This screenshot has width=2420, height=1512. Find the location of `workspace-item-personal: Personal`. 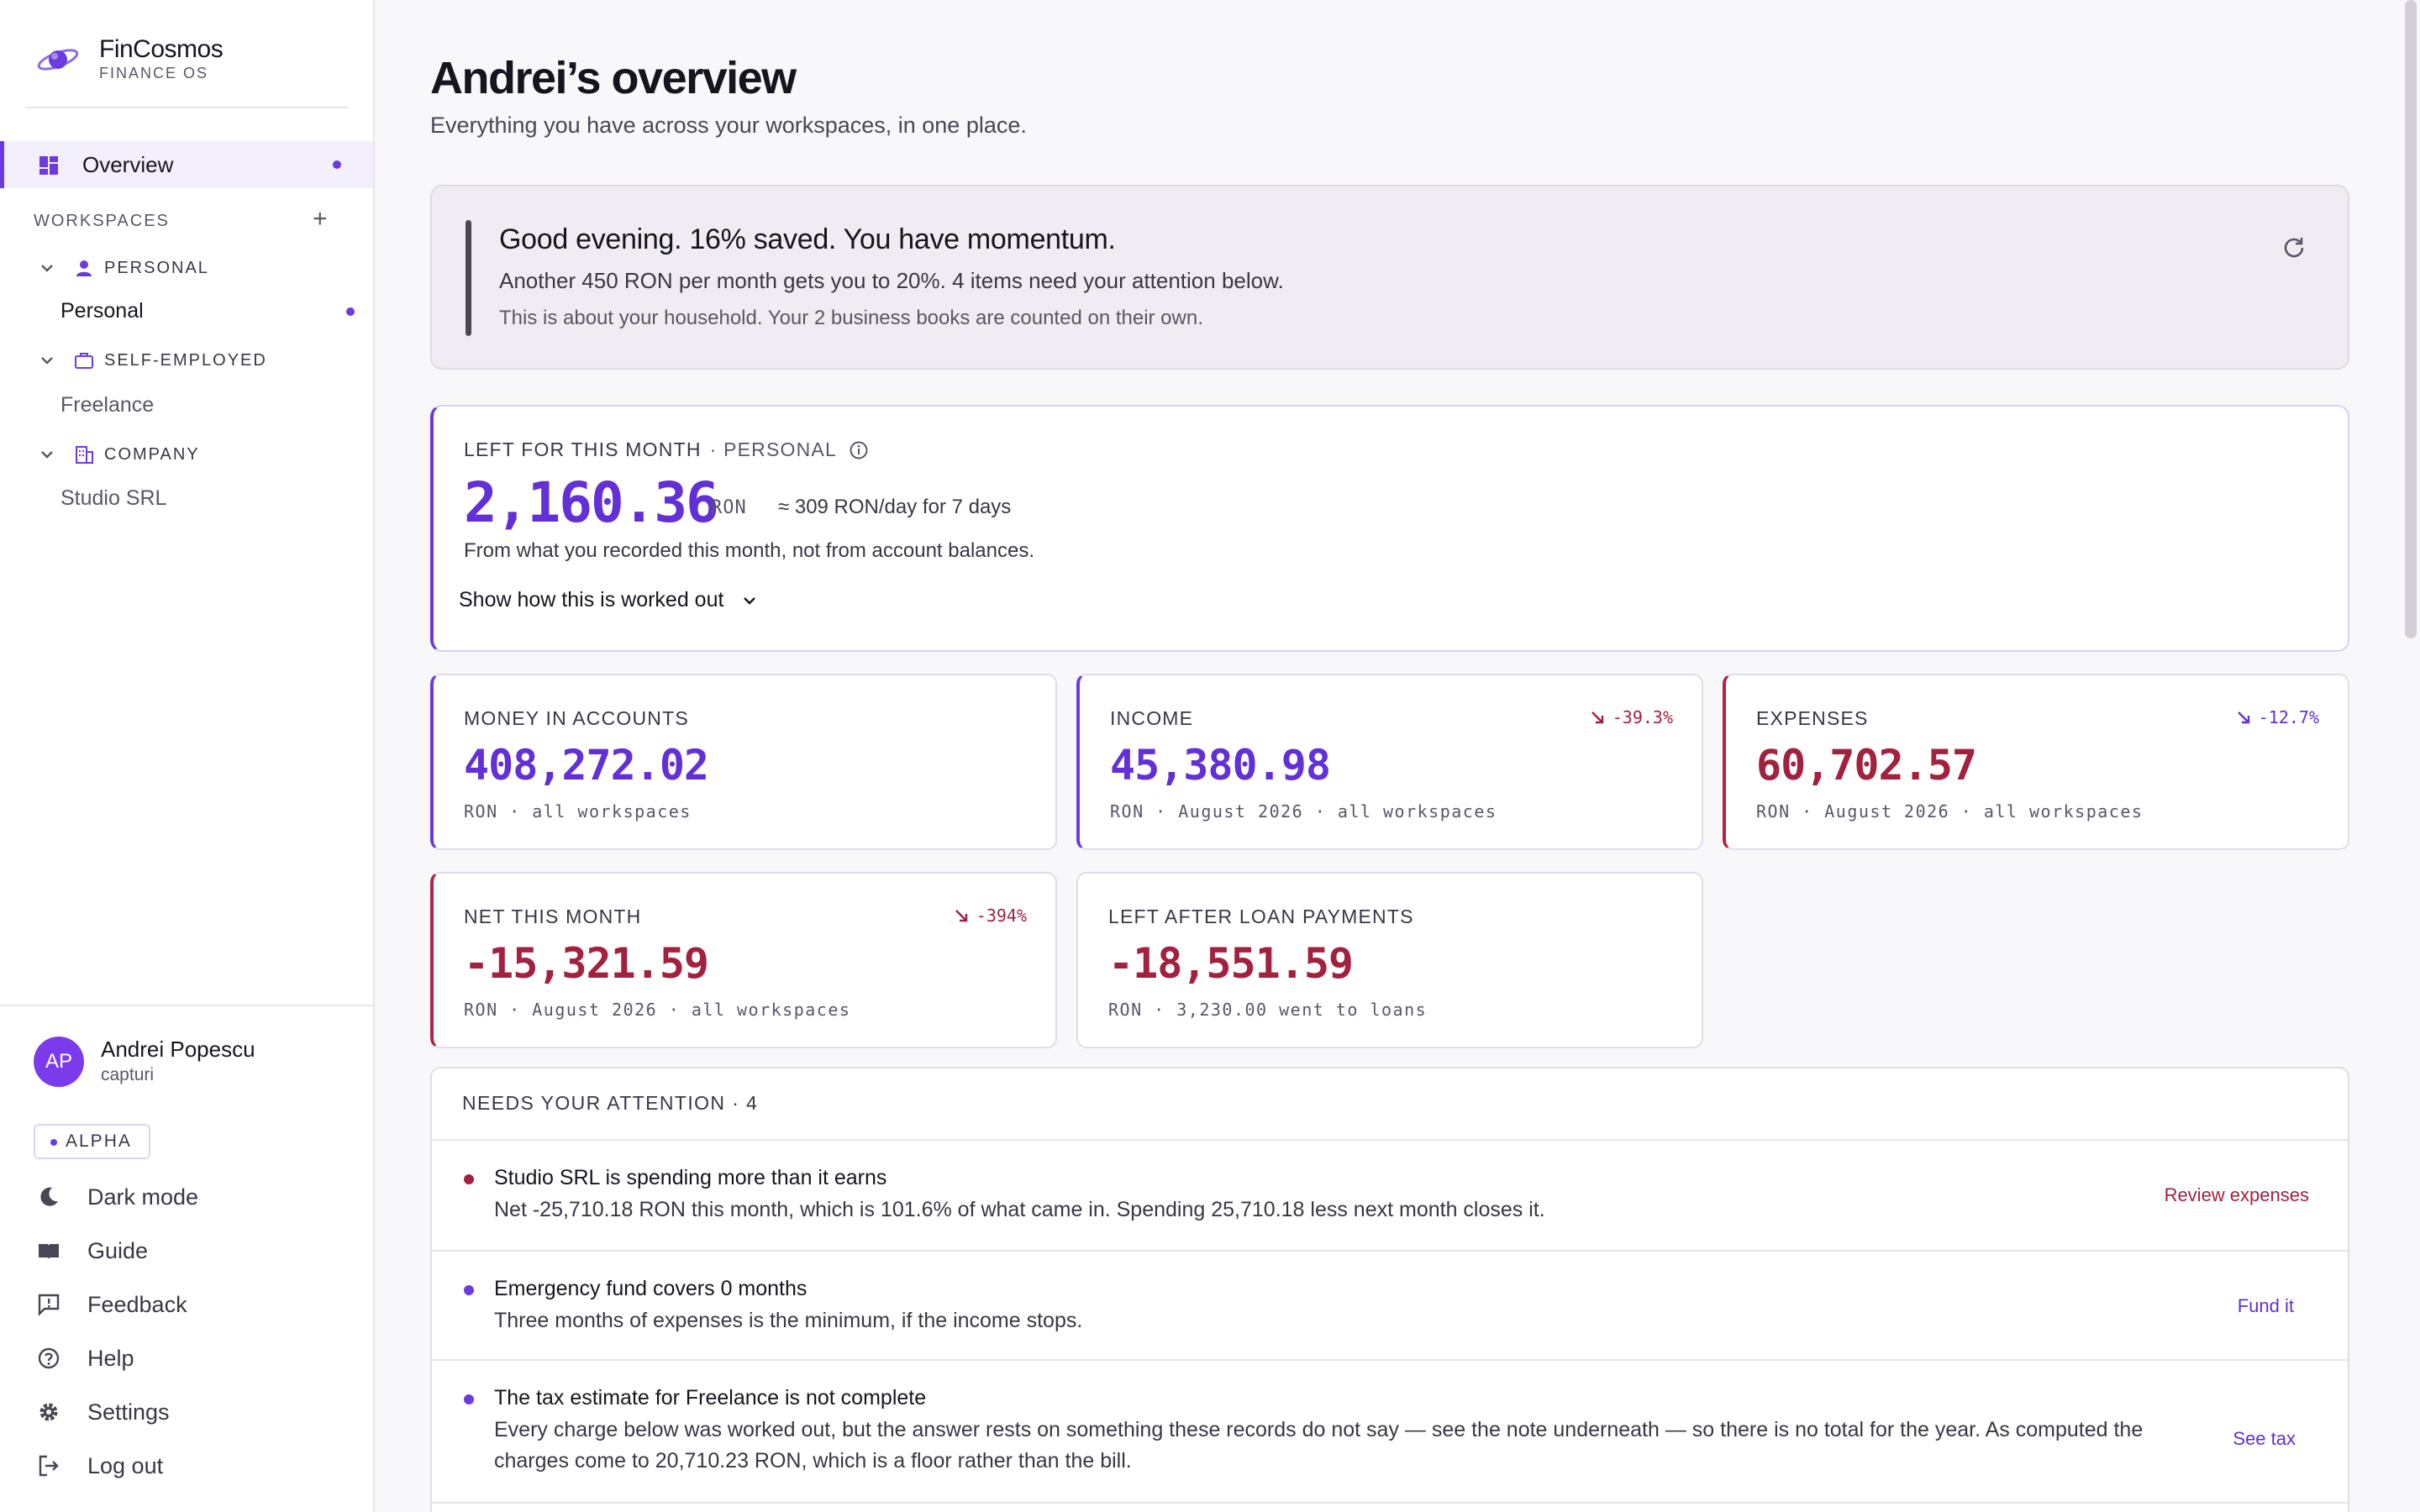

workspace-item-personal: Personal is located at coordinates (102, 311).